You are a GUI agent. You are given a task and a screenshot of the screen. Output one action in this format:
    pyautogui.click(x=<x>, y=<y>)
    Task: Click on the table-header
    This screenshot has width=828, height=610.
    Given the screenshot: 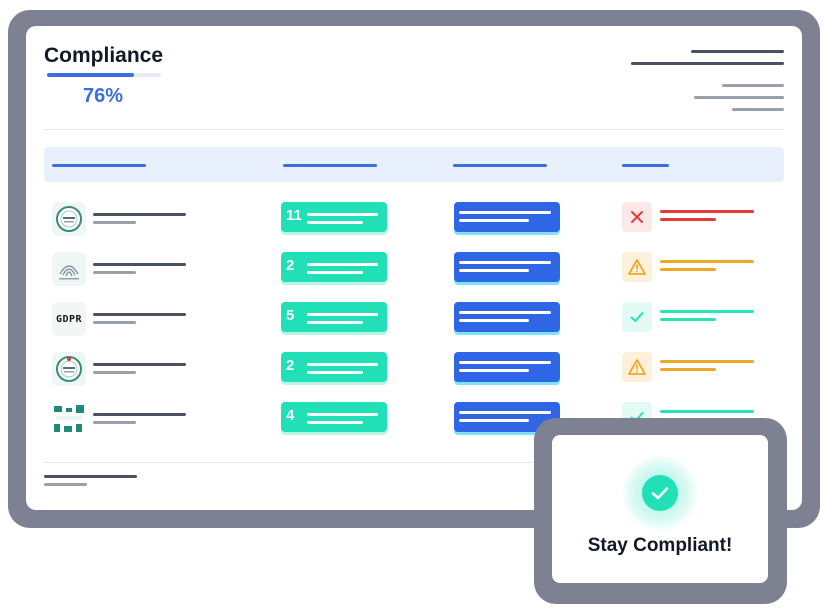 What is the action you would take?
    pyautogui.click(x=414, y=164)
    